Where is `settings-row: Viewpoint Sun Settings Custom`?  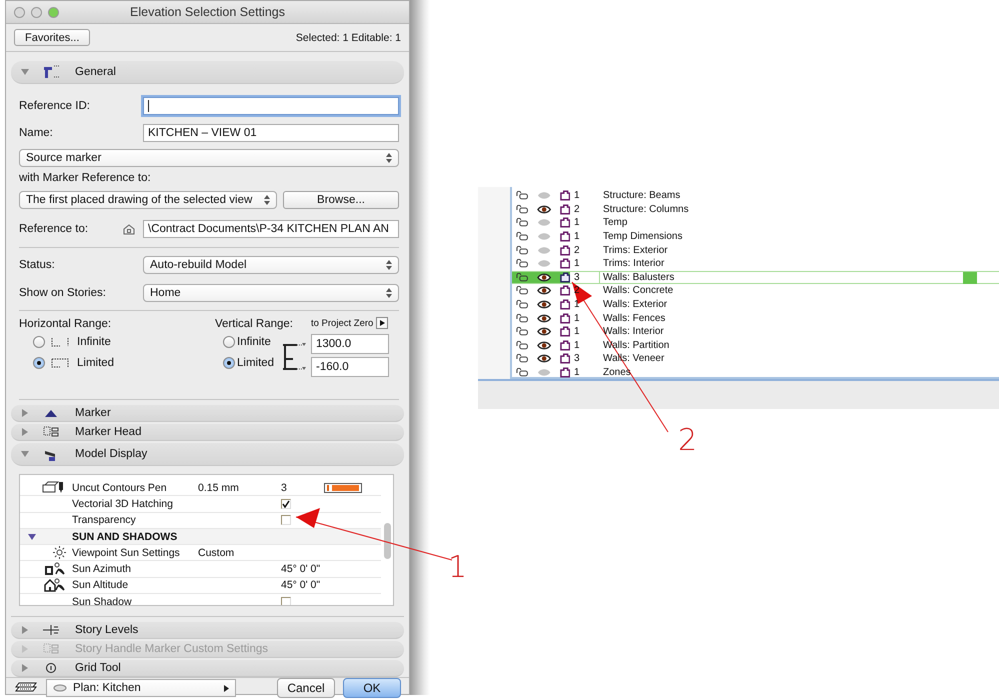 settings-row: Viewpoint Sun Settings Custom is located at coordinates (200, 553).